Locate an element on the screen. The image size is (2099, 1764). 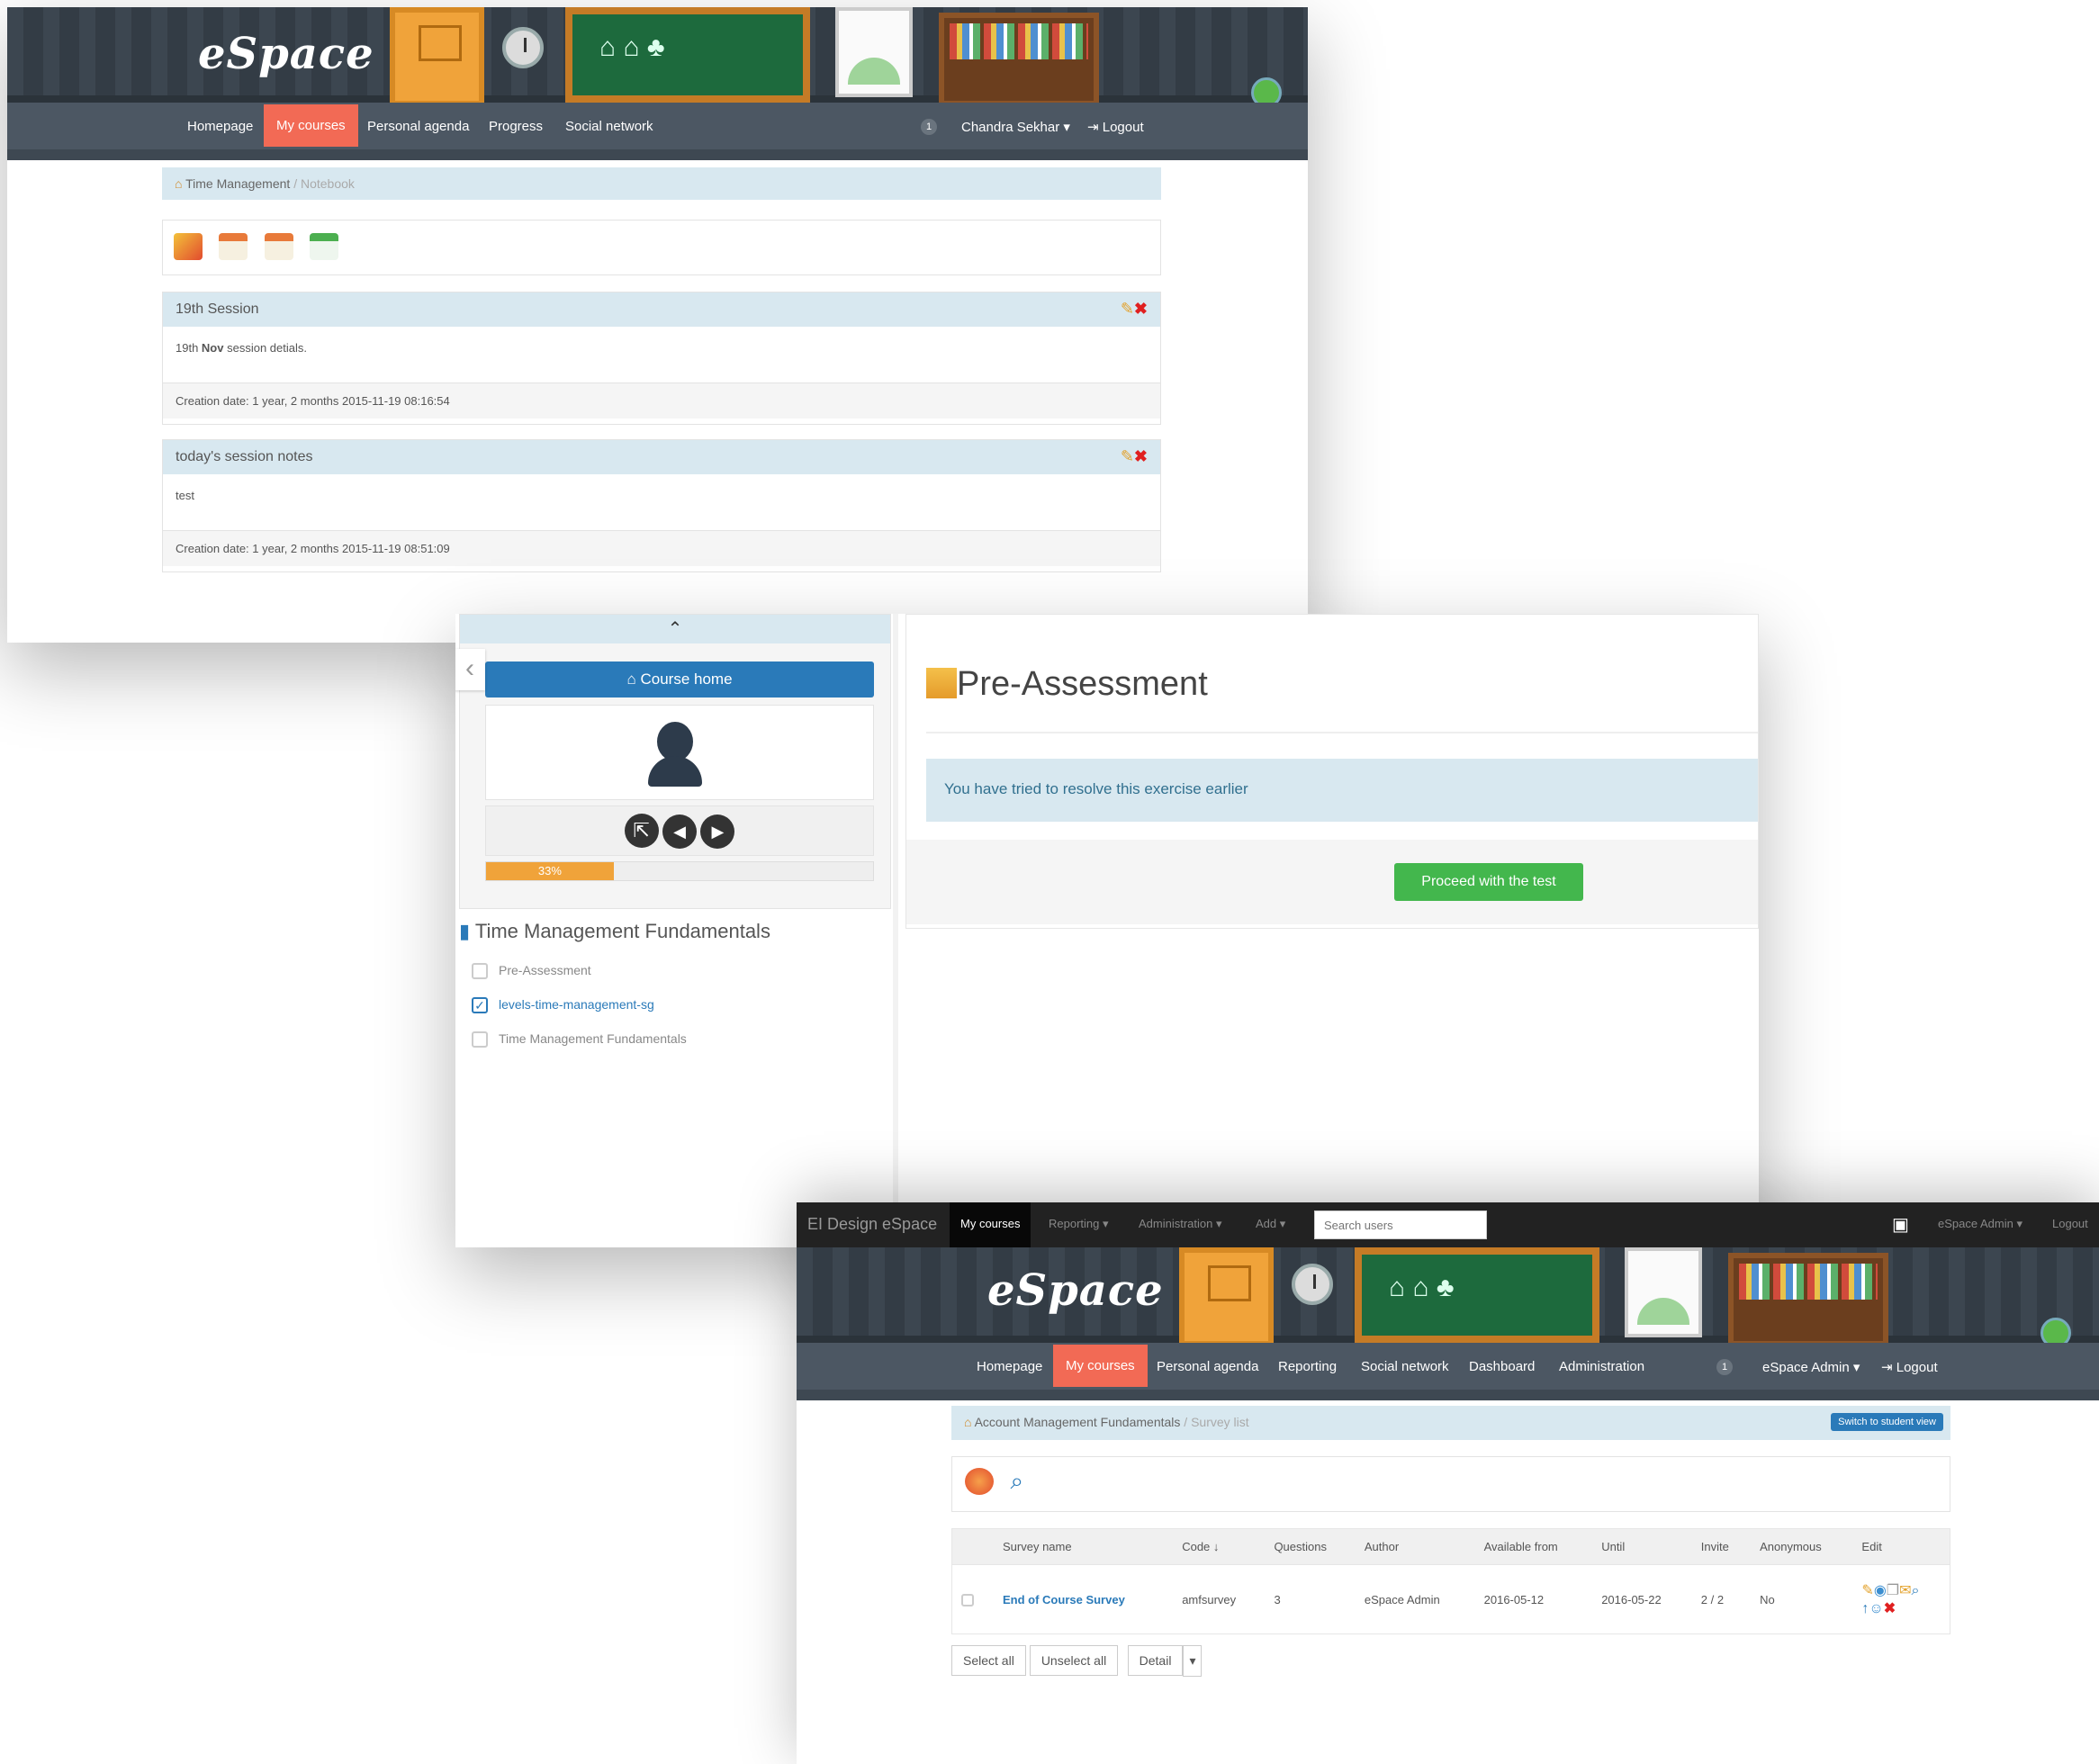
admin-menu: eSpace Admin ▾ is located at coordinates (1980, 1224).